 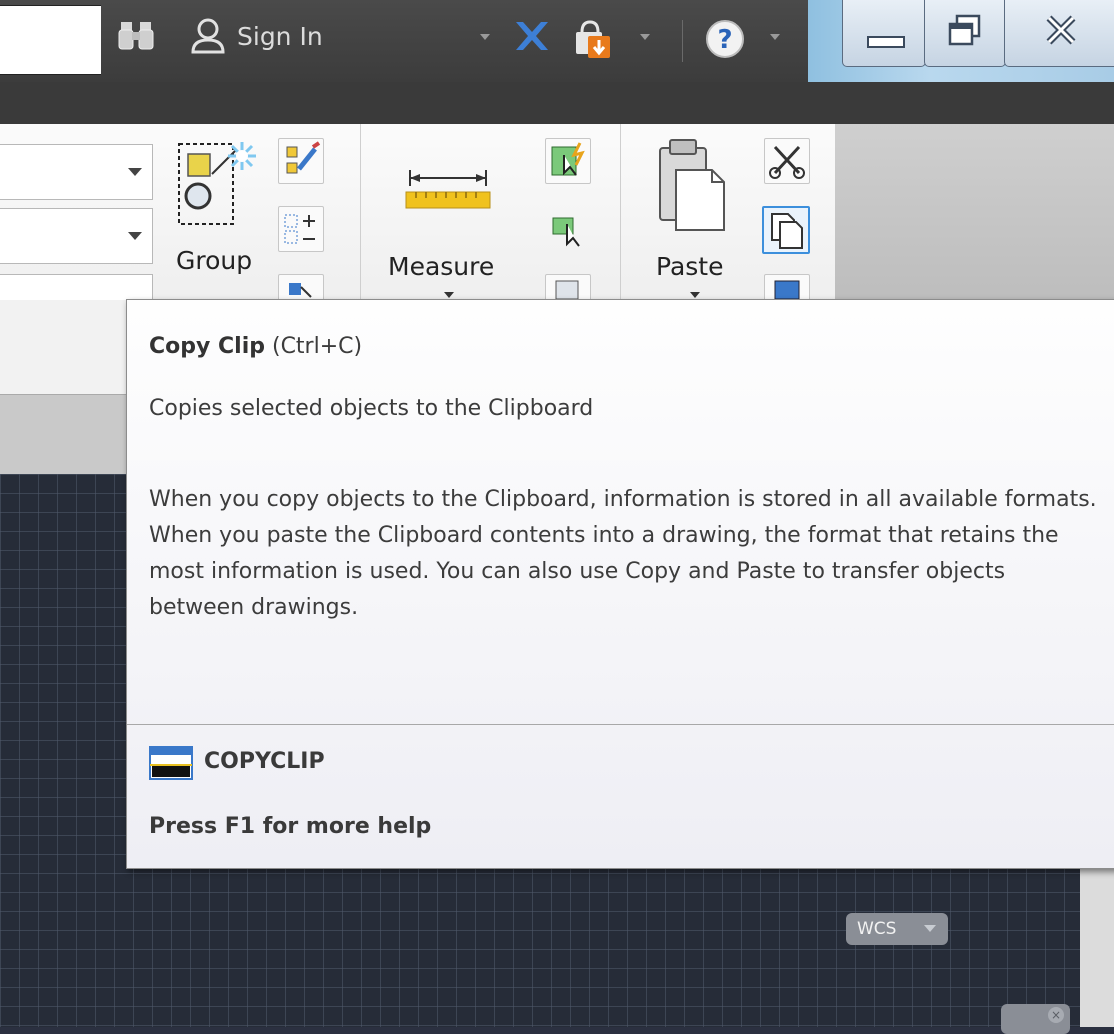 I want to click on restore-button, so click(x=965, y=33).